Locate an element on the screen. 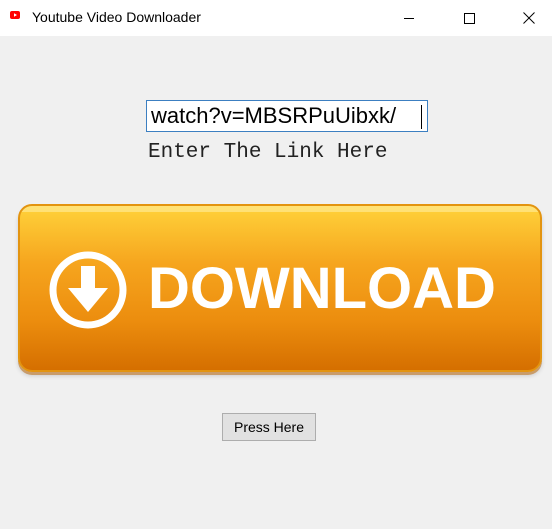  maximize-button is located at coordinates (469, 18).